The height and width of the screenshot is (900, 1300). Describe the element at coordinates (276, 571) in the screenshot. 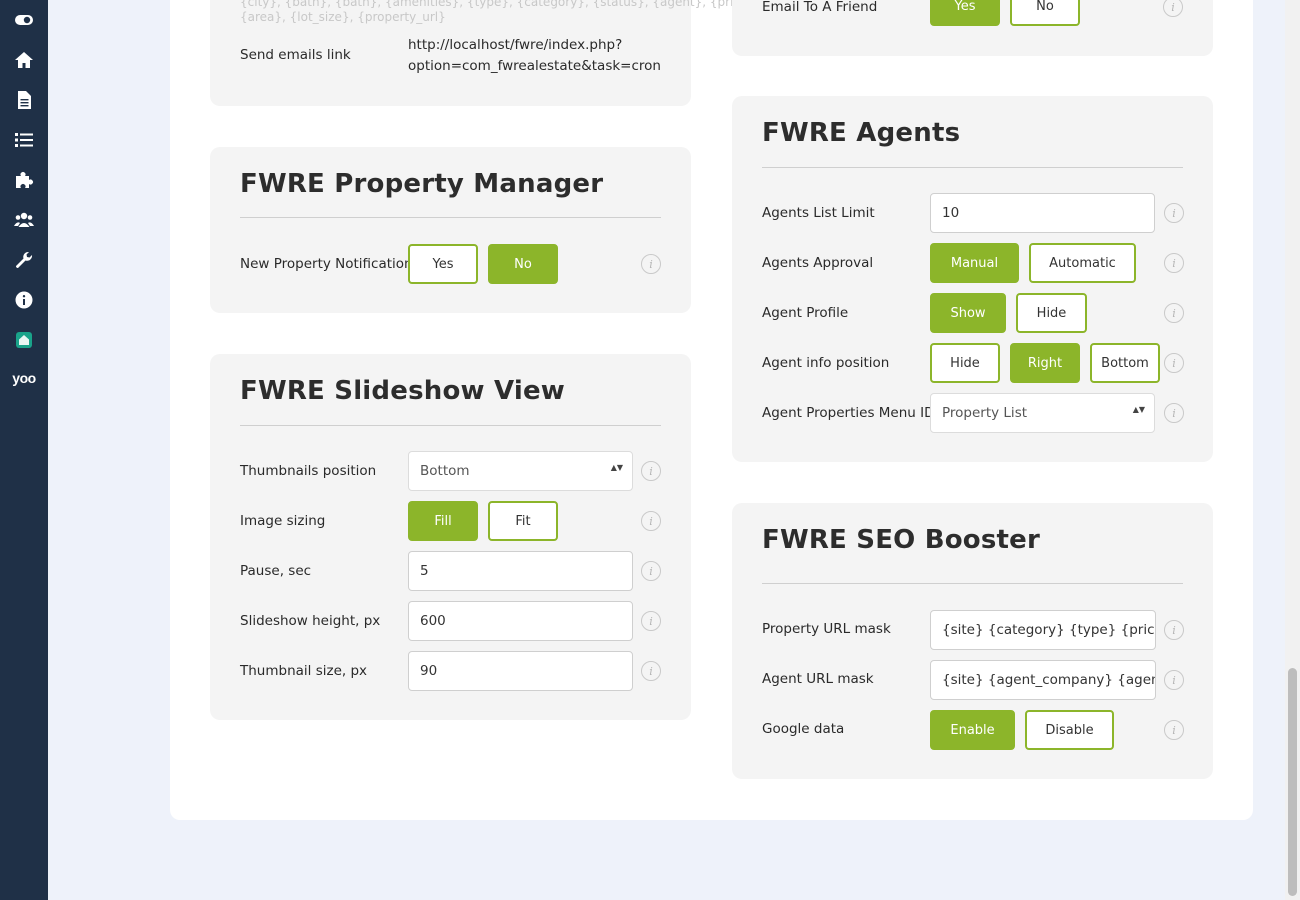

I see `pause-label: Pause, sec` at that location.